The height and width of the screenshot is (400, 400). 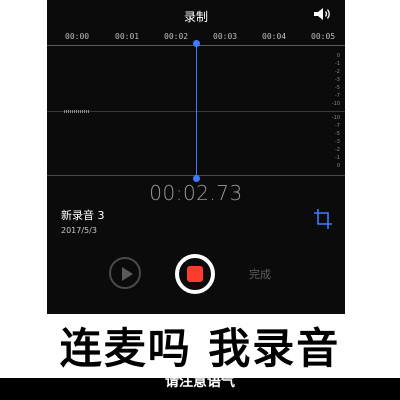 What do you see at coordinates (196, 111) in the screenshot?
I see `playhead` at bounding box center [196, 111].